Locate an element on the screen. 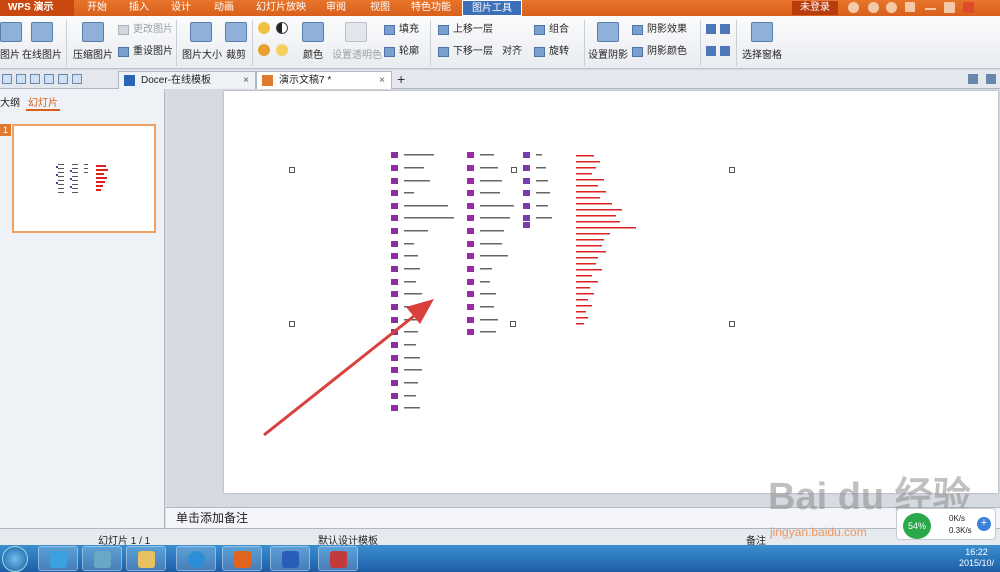  tab-presentation-7: 演示文稿7 * × is located at coordinates (324, 80).